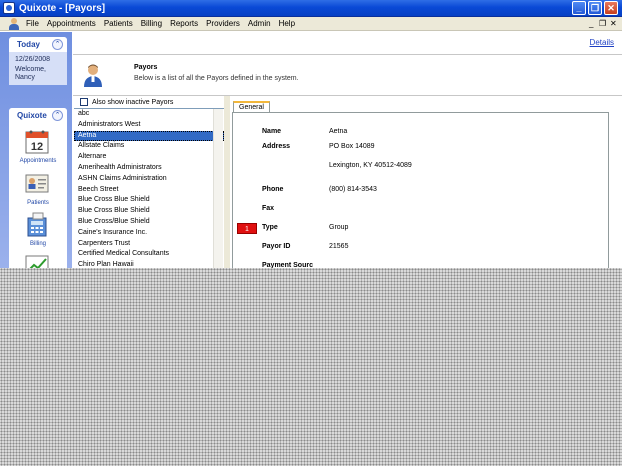 Image resolution: width=622 pixels, height=466 pixels. I want to click on payor-list-item: Blue Cross/Blue Shield, so click(149, 222).